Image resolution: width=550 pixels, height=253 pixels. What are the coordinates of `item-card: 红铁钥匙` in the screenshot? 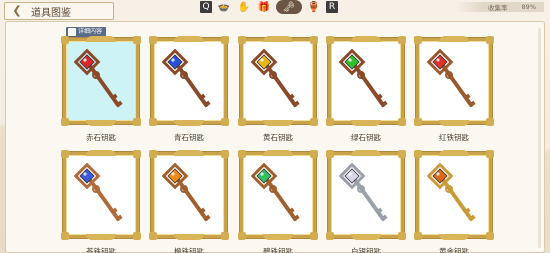 It's located at (454, 92).